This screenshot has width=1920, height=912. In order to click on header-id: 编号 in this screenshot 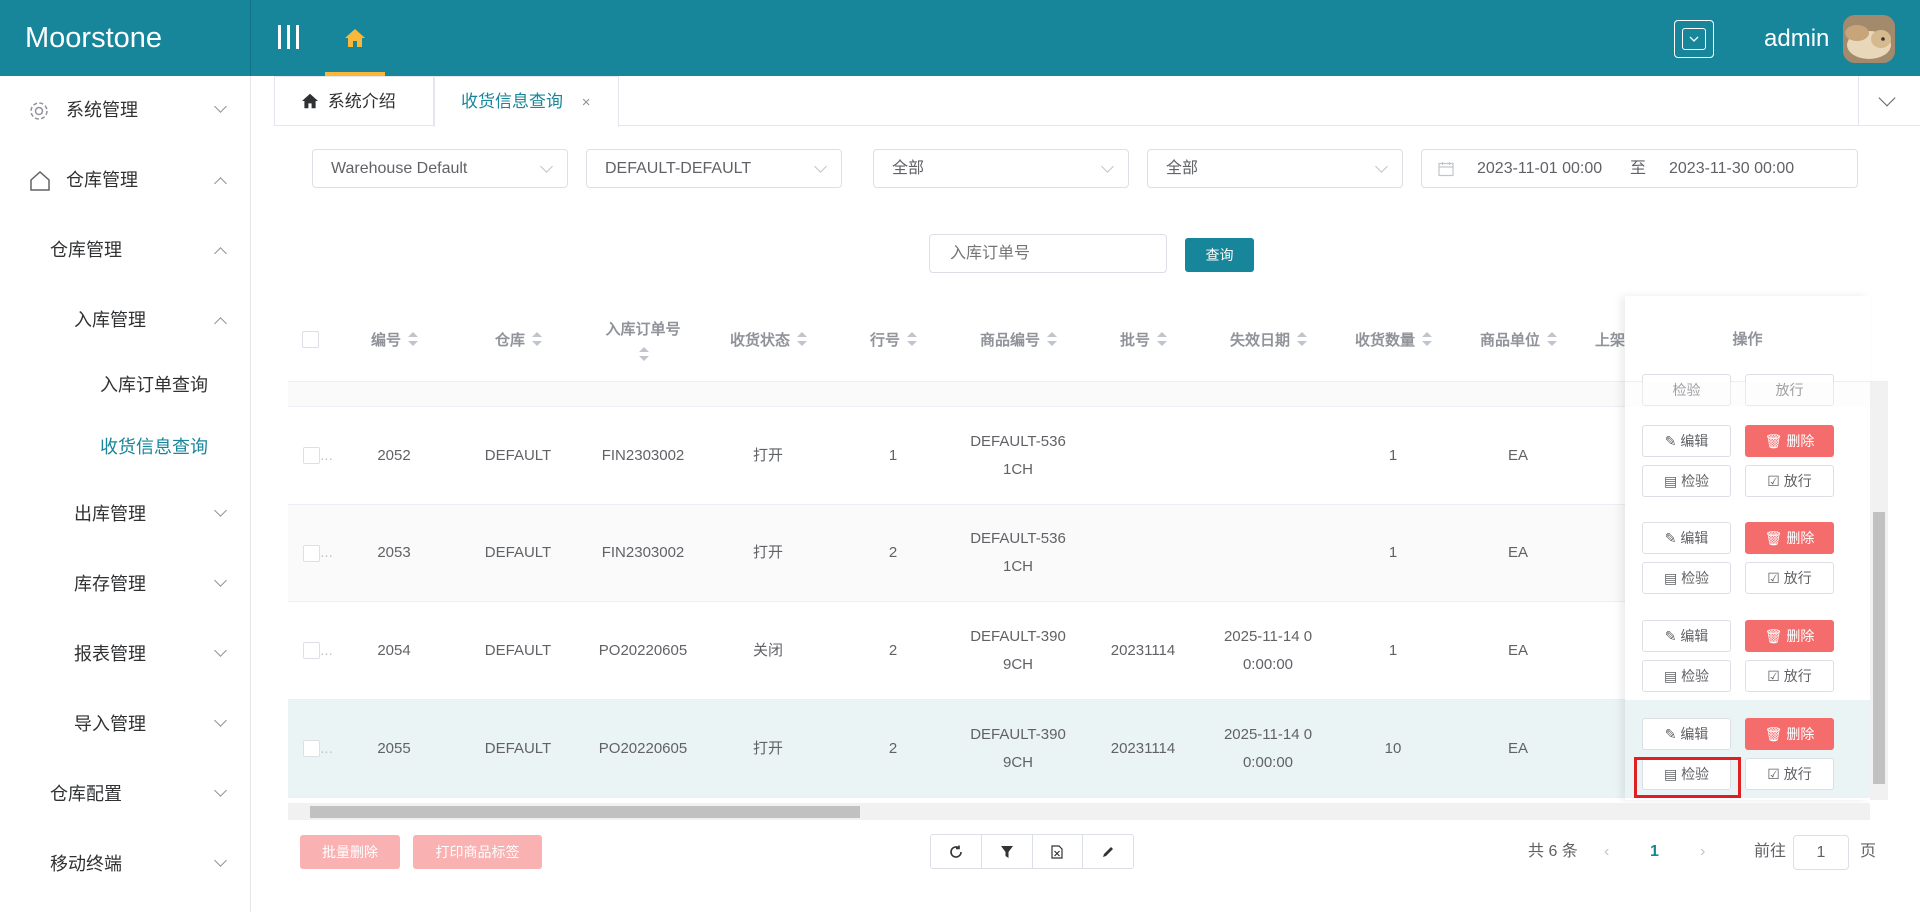, I will do `click(394, 339)`.